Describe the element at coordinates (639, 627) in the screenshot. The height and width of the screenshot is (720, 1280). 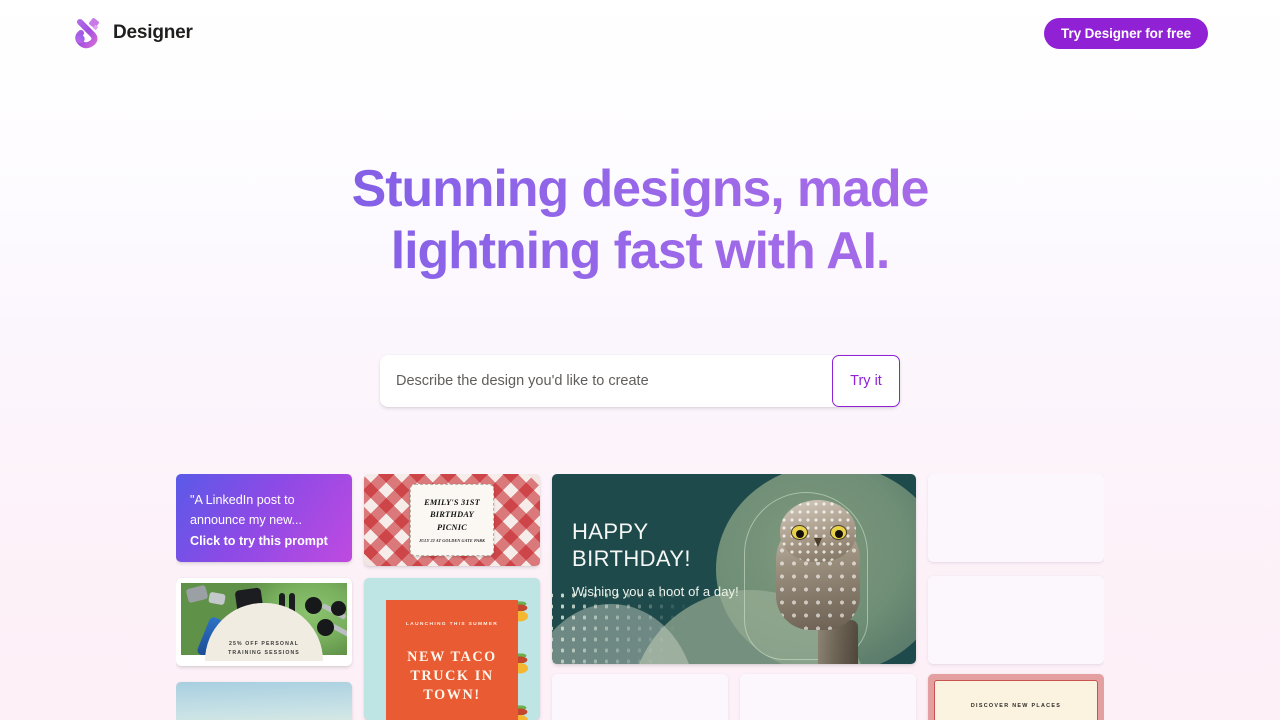
I see `owl-dot-texture` at that location.